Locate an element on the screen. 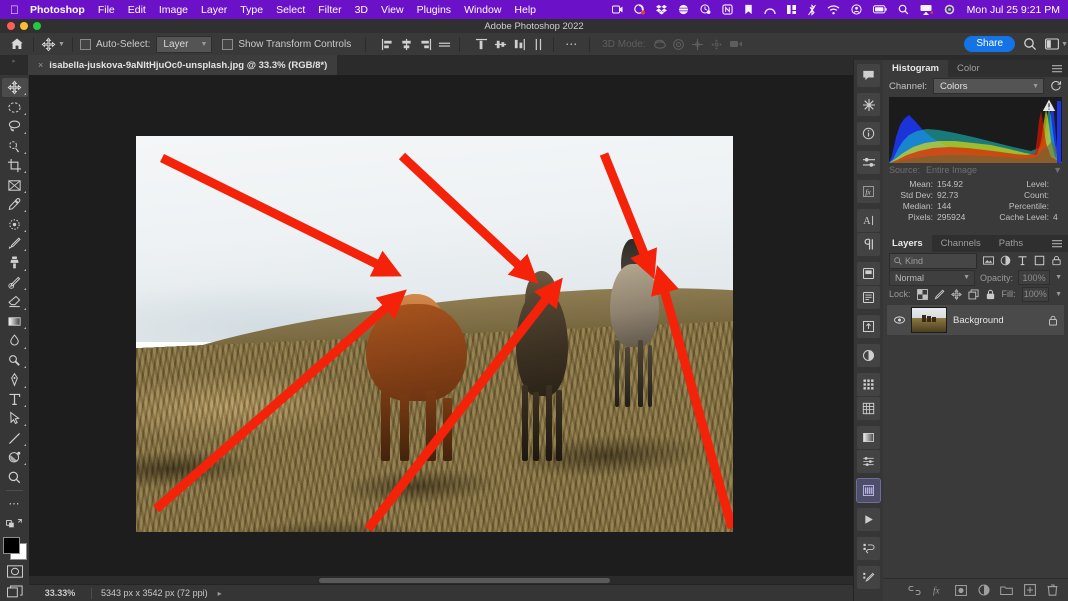 This screenshot has height=601, width=1068. new-adjustment-layer-icon is located at coordinates (983, 590).